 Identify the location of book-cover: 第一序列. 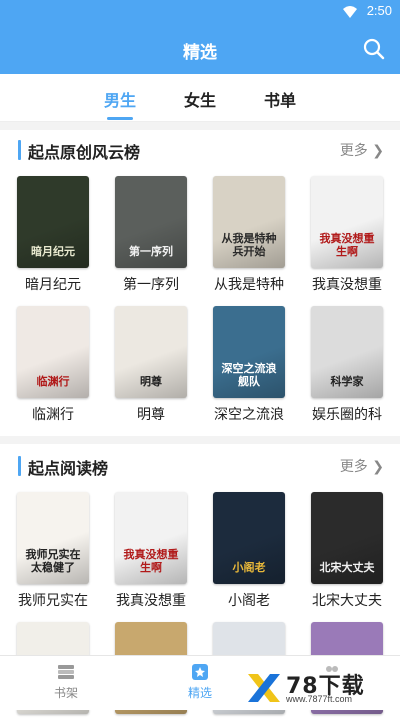
(151, 222).